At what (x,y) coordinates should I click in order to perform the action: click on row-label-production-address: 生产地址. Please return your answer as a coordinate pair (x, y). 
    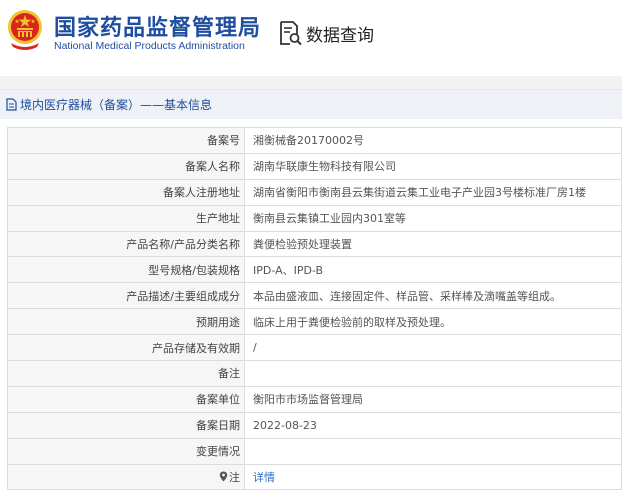
    Looking at the image, I should click on (126, 218).